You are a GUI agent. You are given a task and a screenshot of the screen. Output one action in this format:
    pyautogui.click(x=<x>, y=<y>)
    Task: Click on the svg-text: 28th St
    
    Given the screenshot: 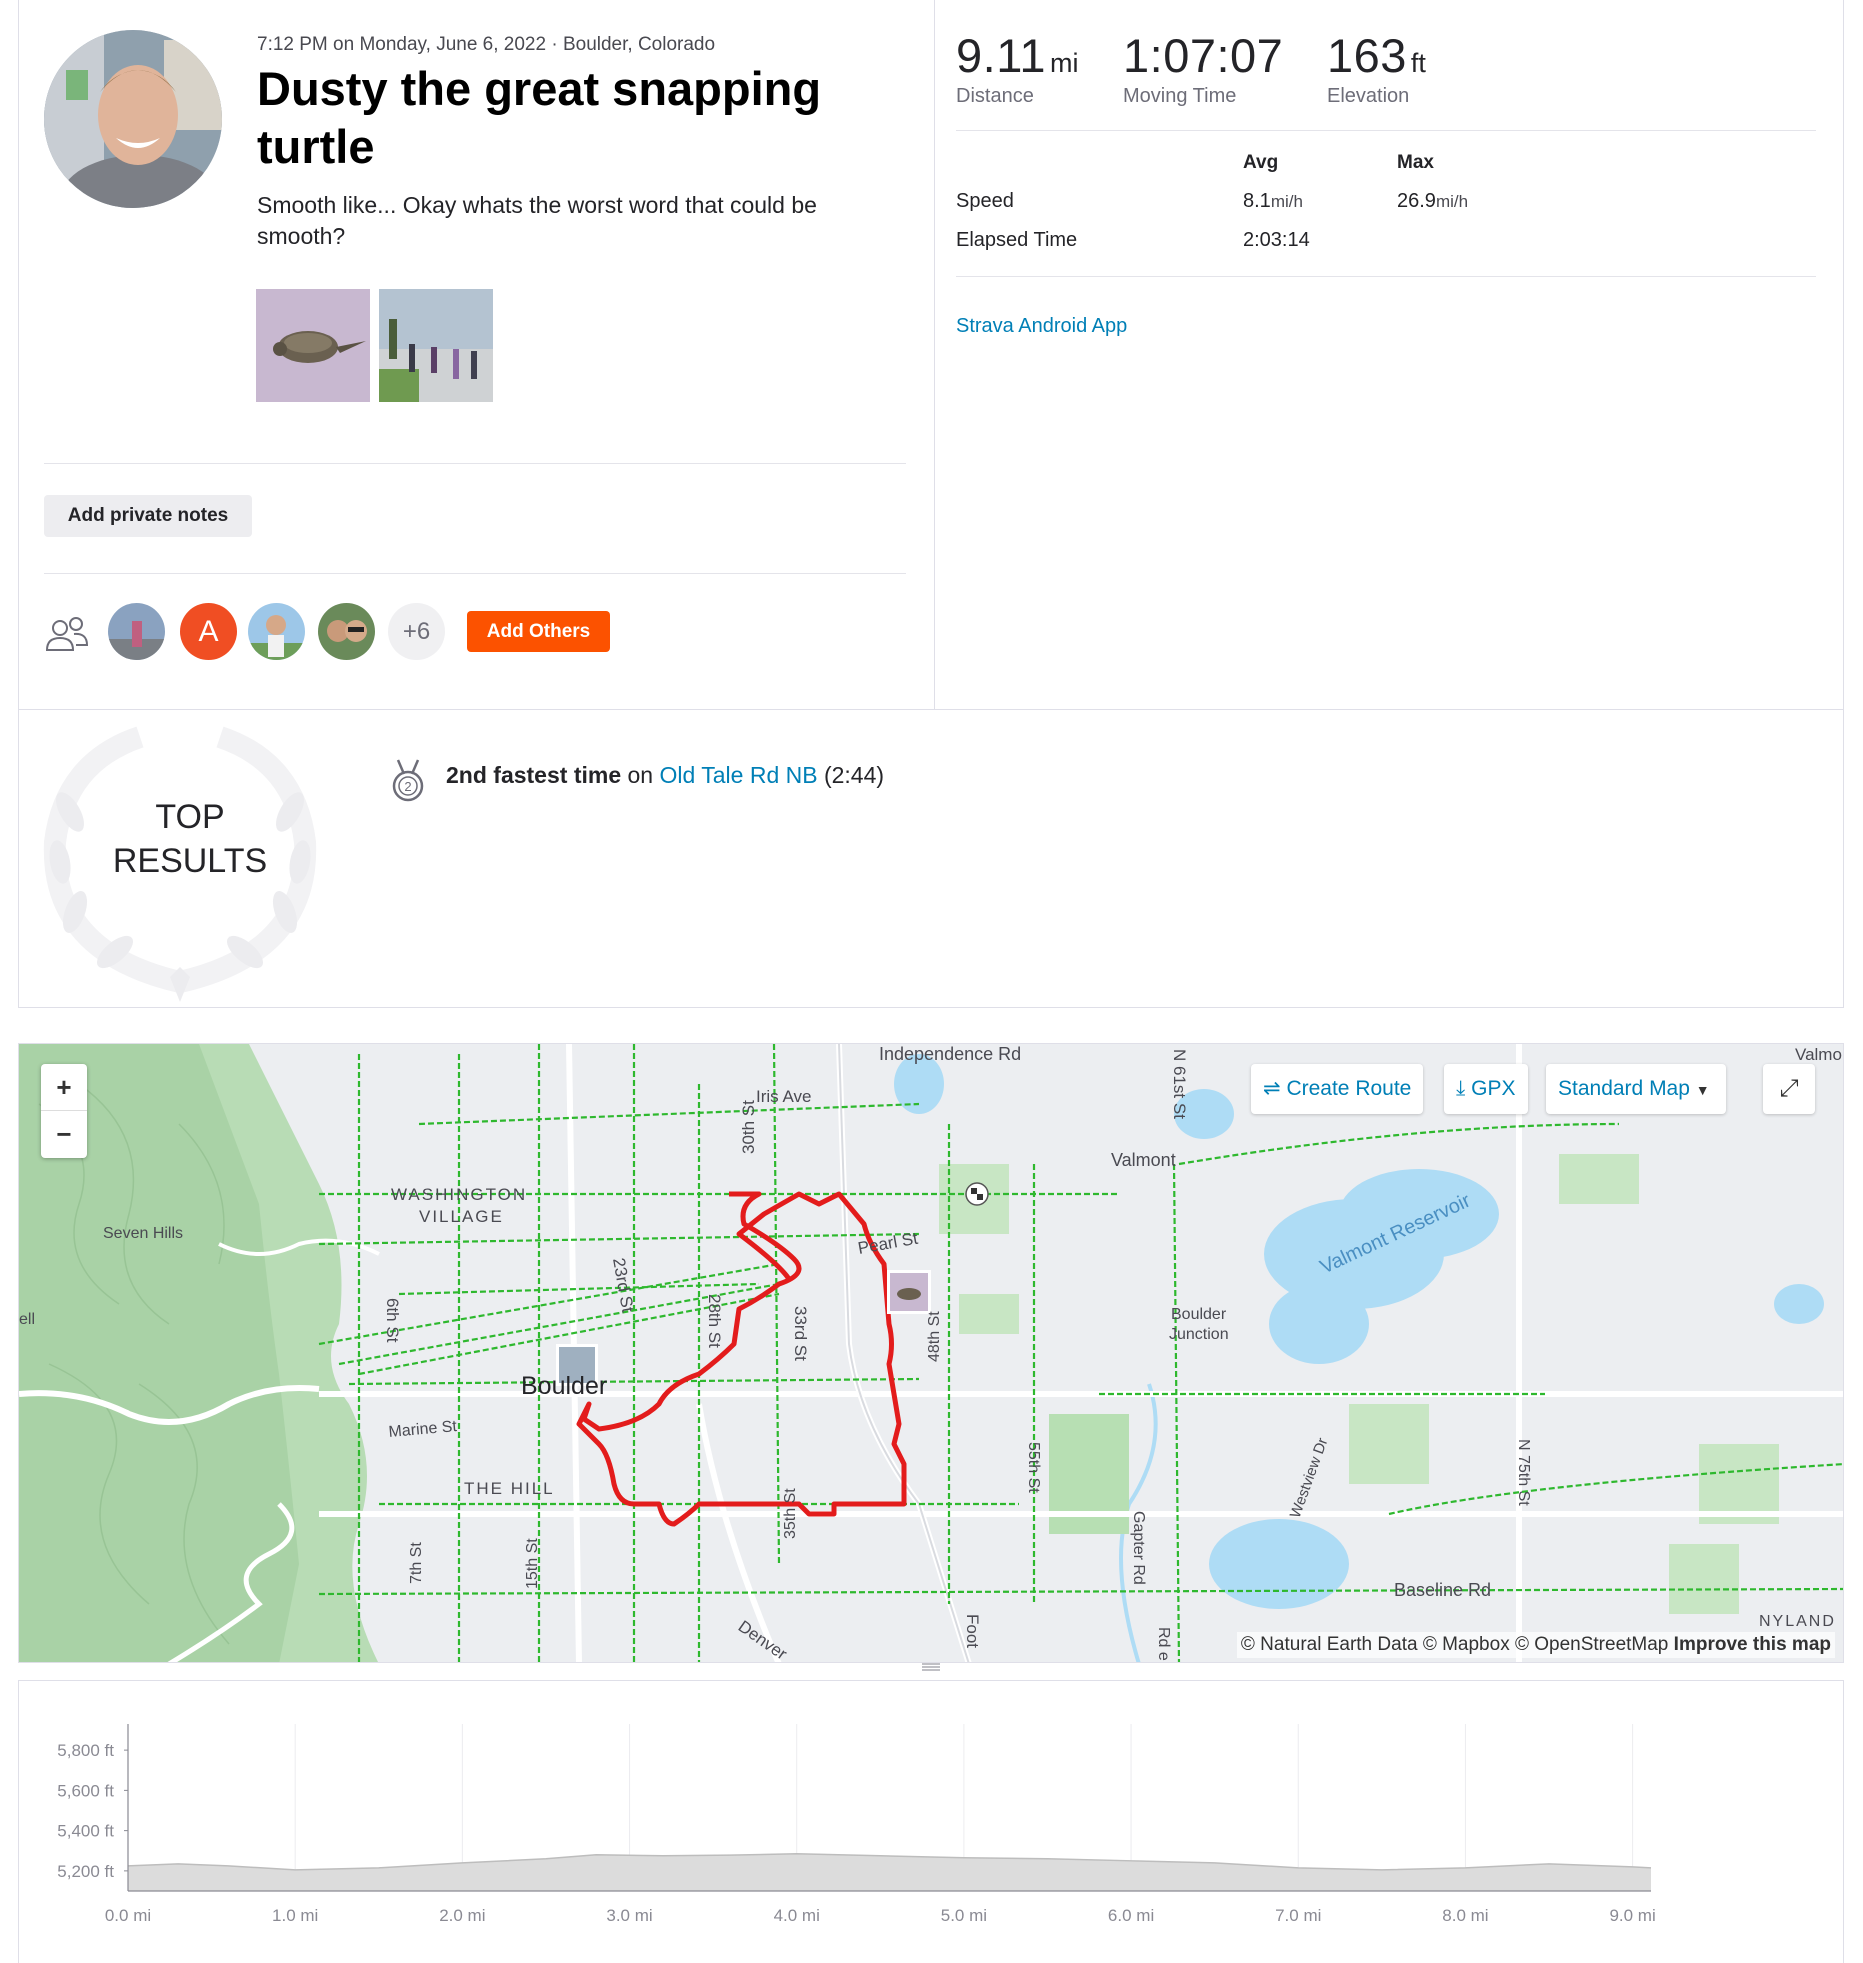 What is the action you would take?
    pyautogui.click(x=714, y=1321)
    